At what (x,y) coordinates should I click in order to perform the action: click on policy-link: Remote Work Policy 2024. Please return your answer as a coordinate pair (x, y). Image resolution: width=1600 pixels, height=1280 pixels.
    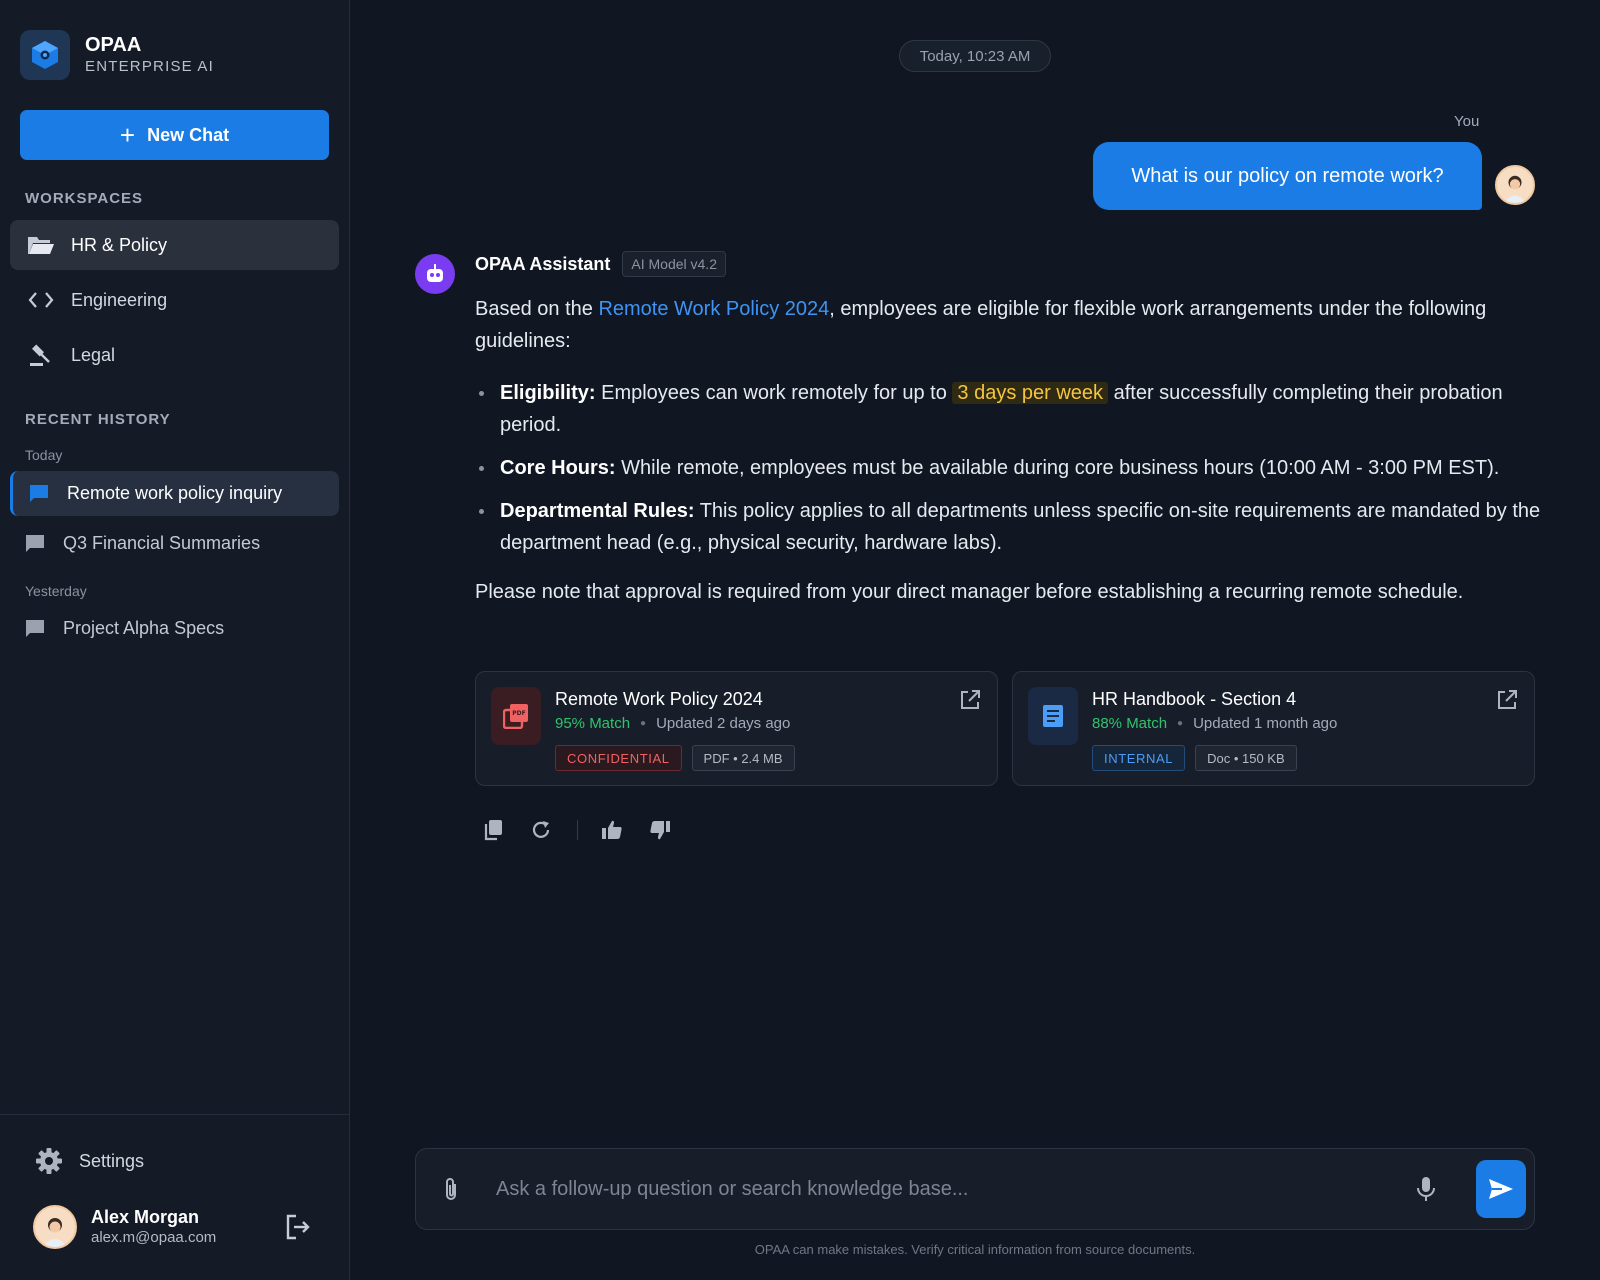
    Looking at the image, I should click on (713, 309).